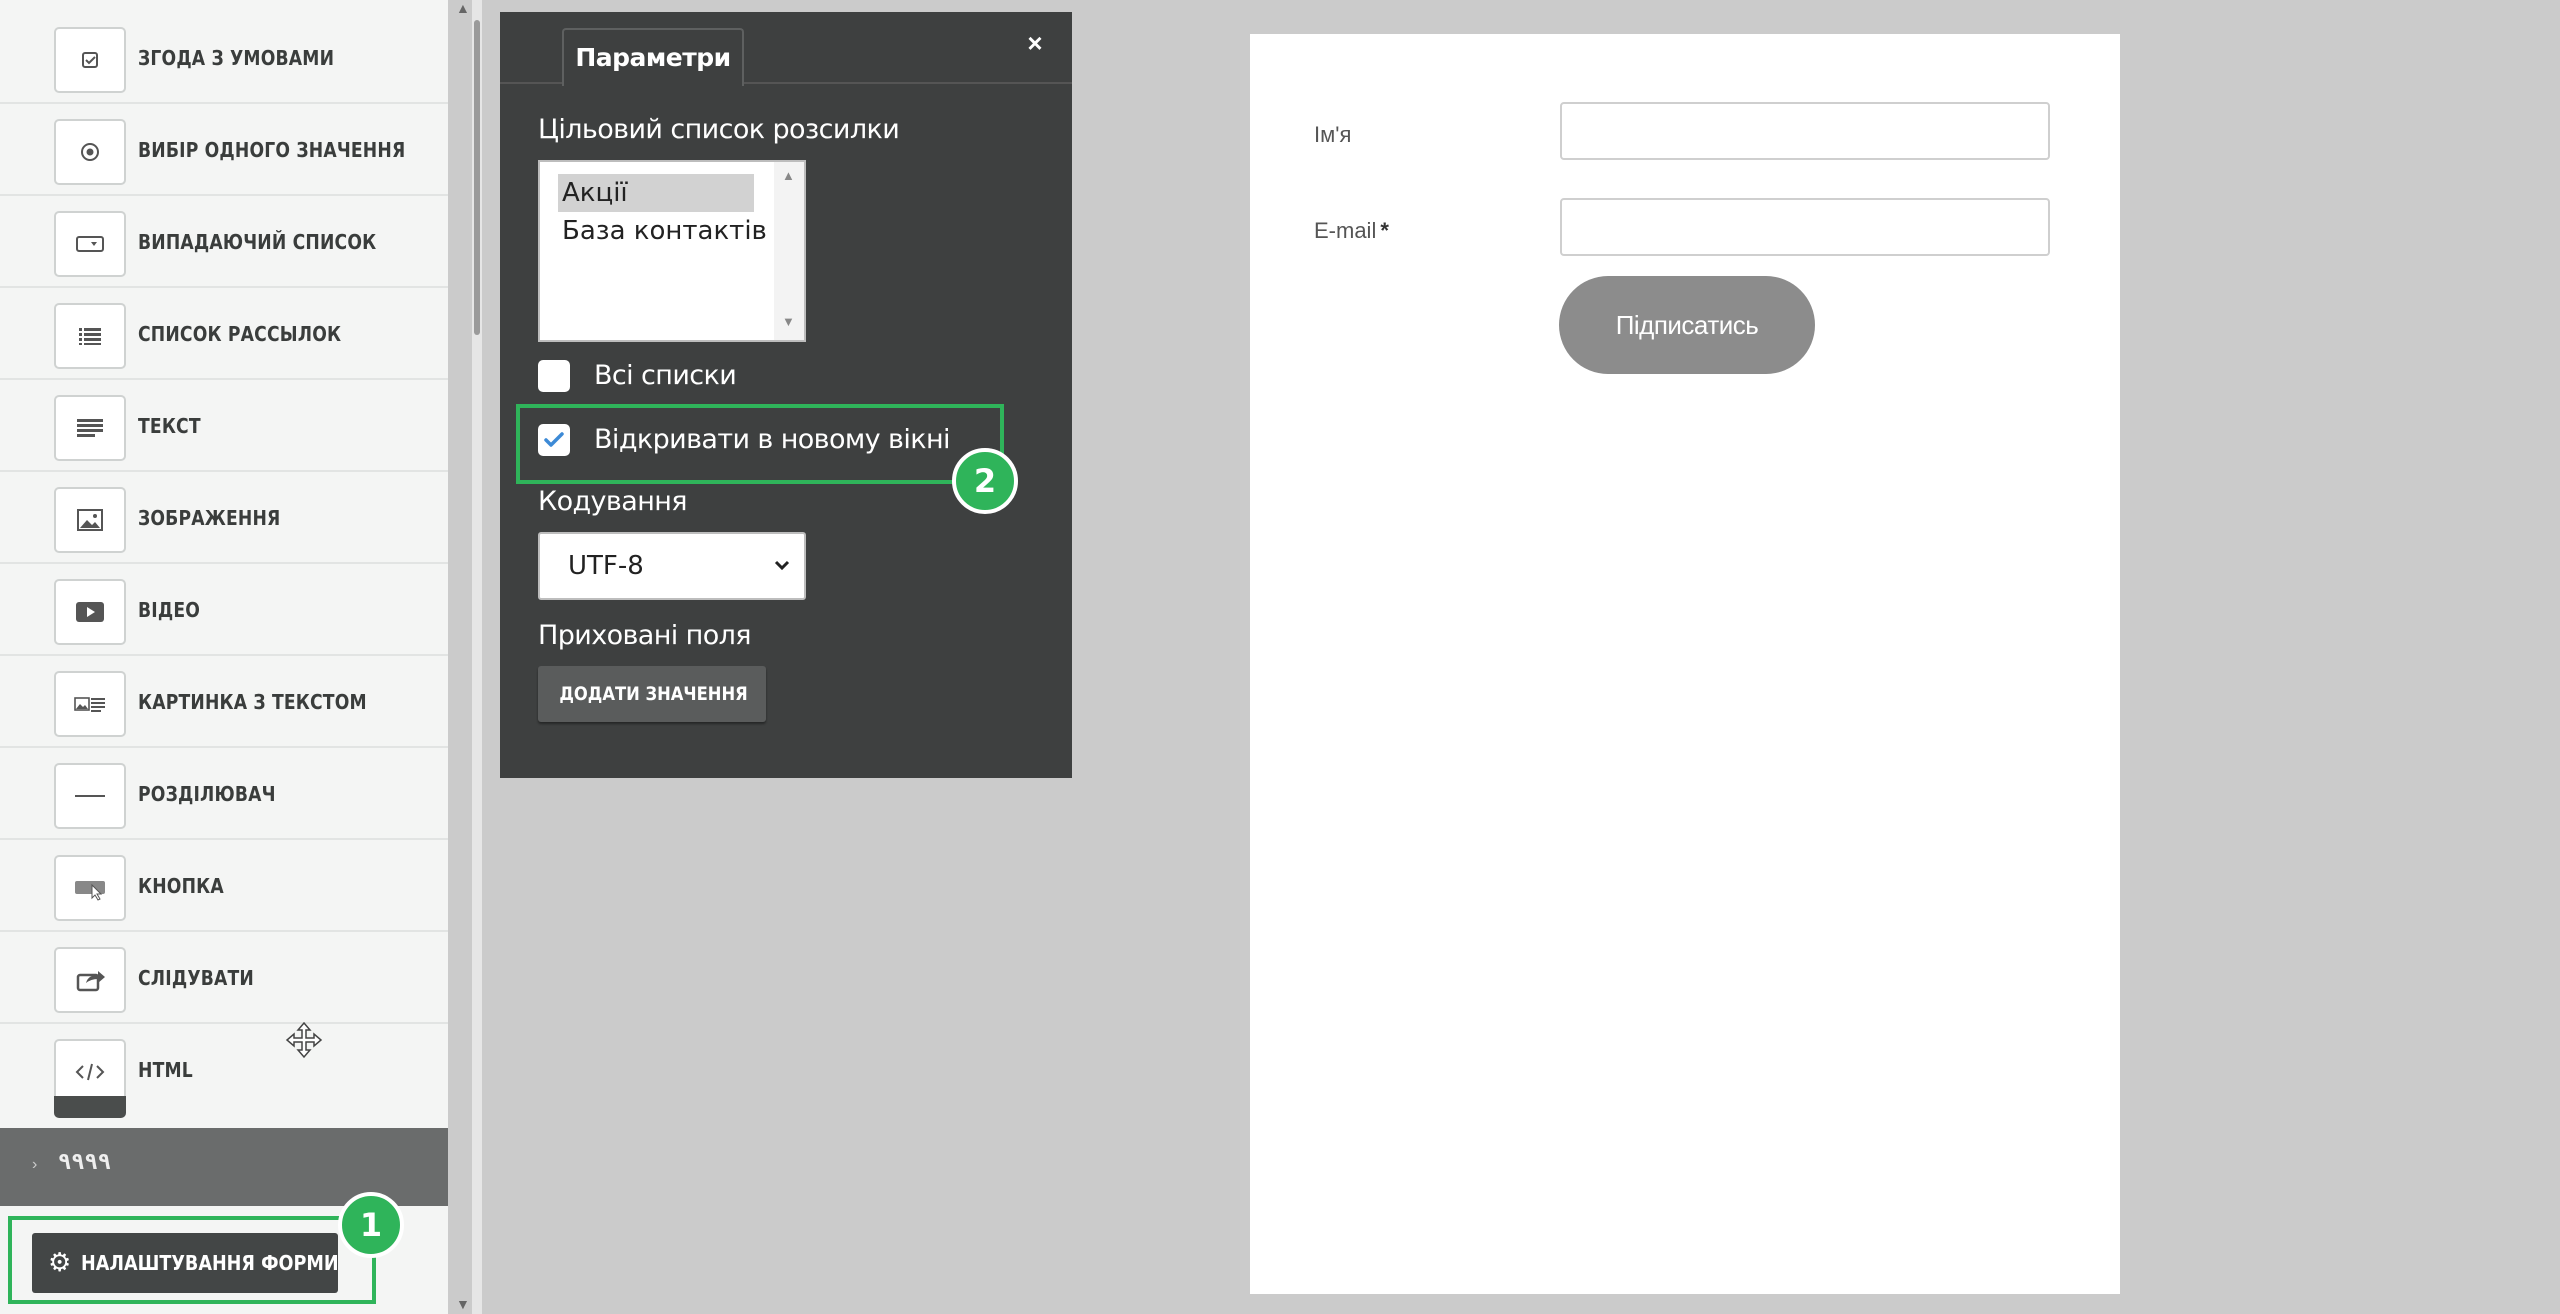  I want to click on new-window-checkbox, so click(554, 440).